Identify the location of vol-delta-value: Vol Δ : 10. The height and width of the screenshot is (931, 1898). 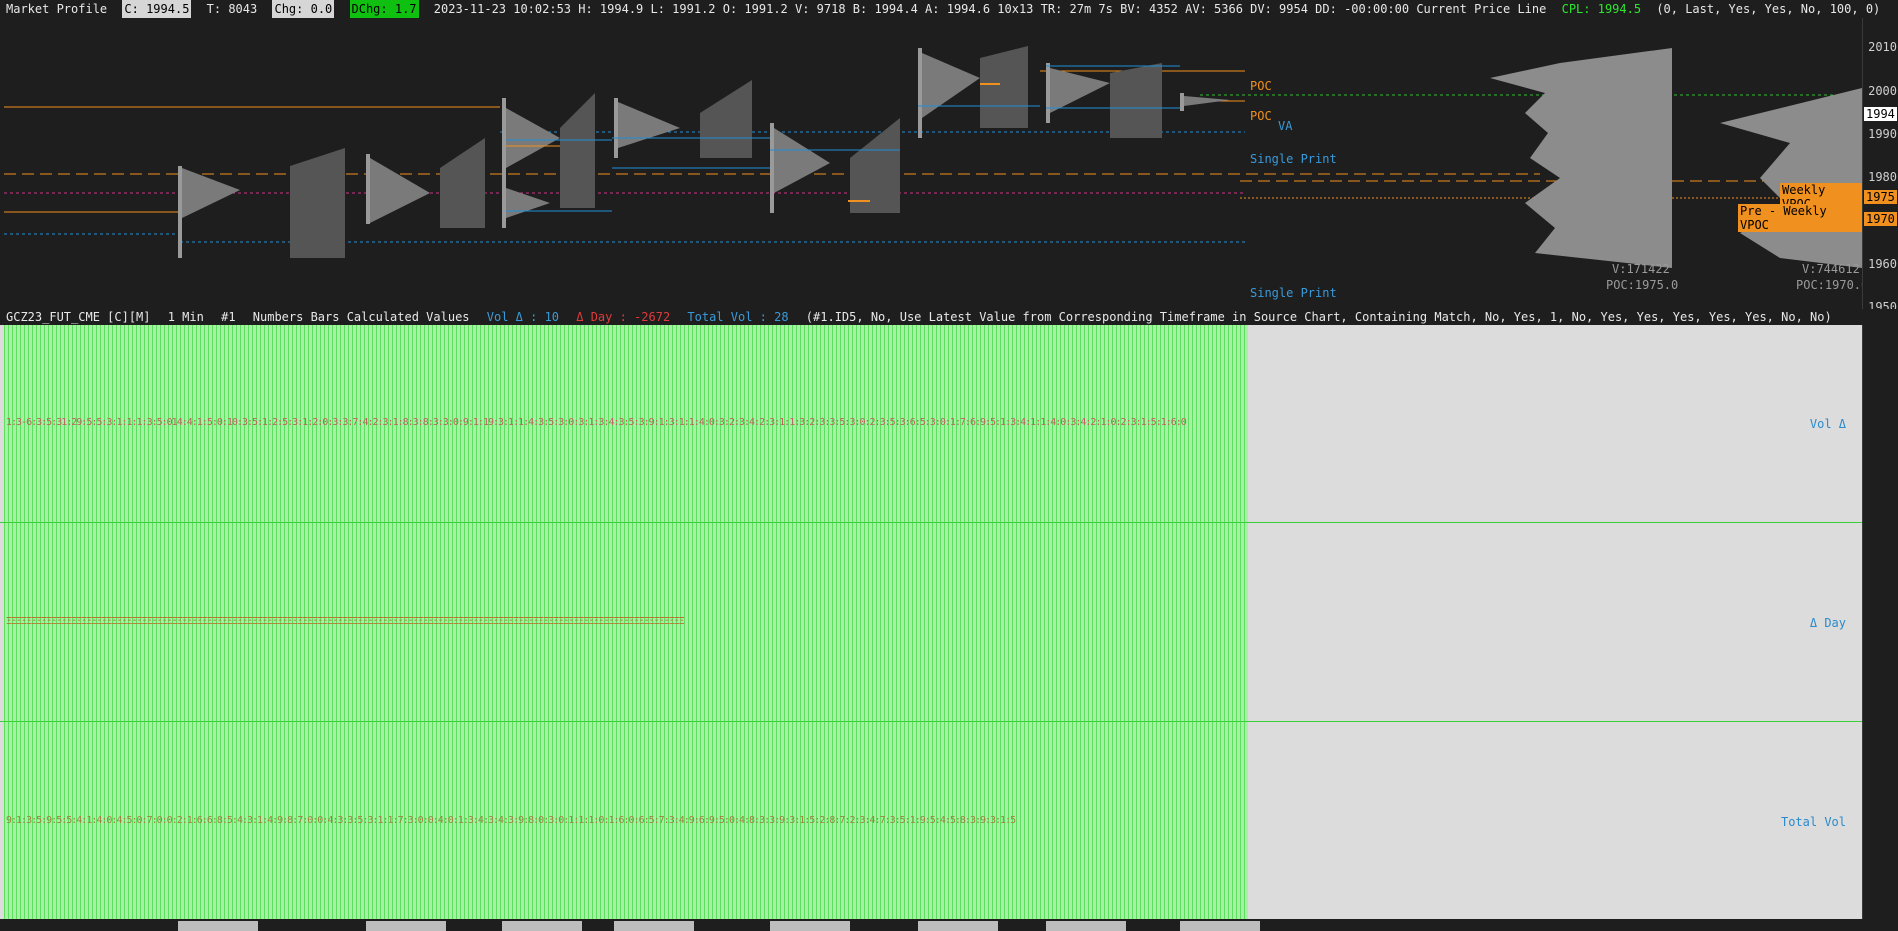
(523, 317).